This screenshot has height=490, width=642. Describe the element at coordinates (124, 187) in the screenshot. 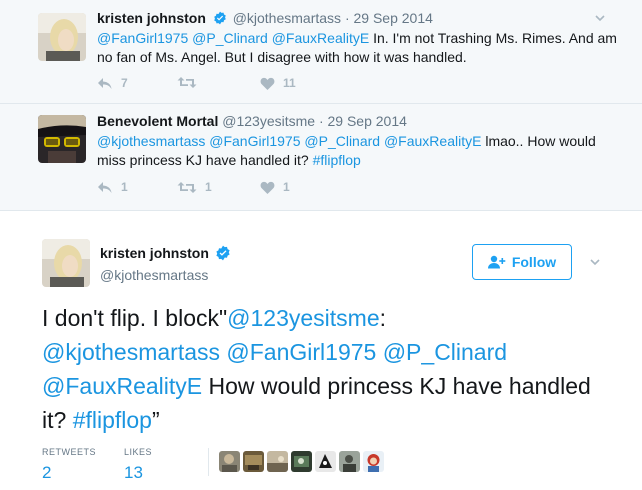

I see `reply-count: 1` at that location.